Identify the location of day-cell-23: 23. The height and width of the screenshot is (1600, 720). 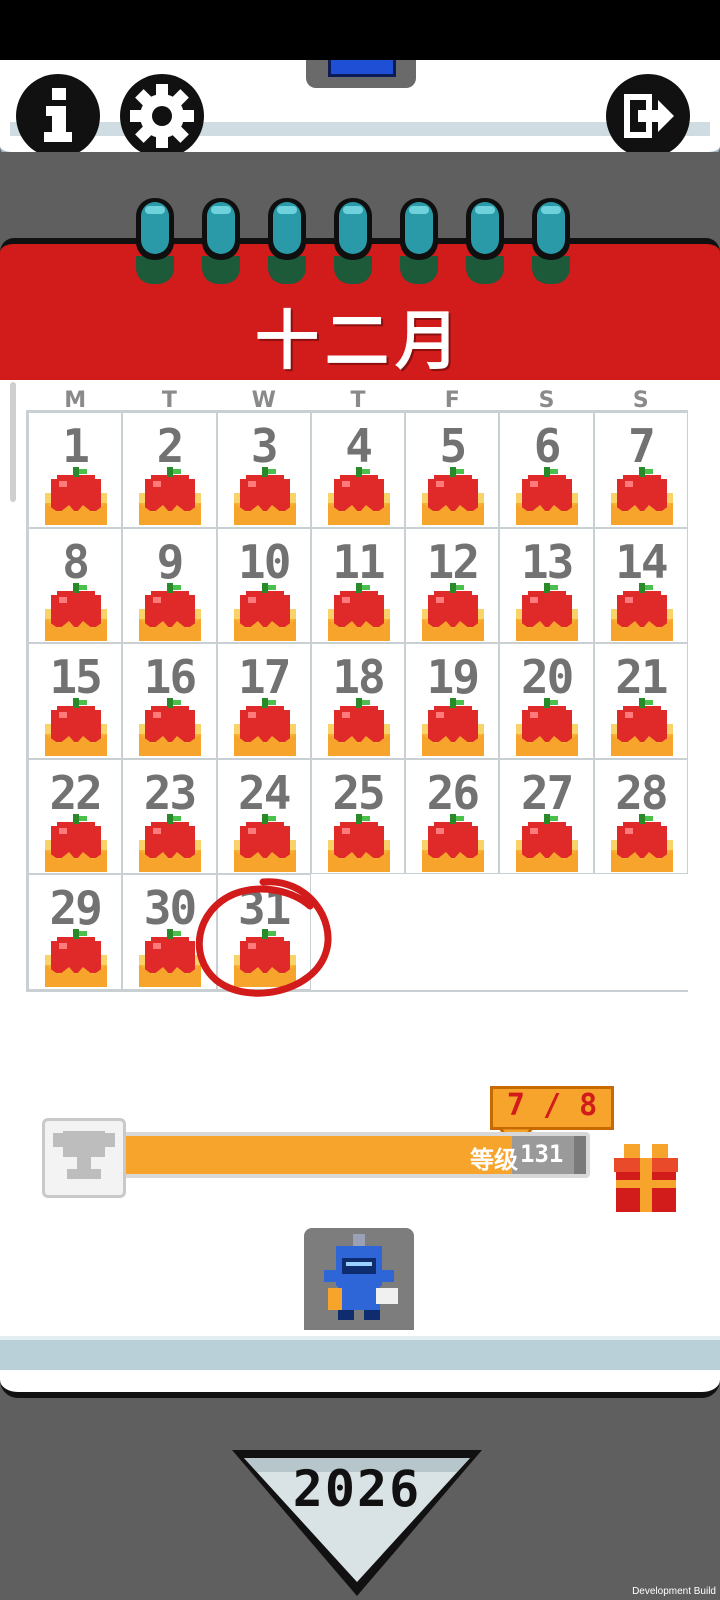
(169, 816).